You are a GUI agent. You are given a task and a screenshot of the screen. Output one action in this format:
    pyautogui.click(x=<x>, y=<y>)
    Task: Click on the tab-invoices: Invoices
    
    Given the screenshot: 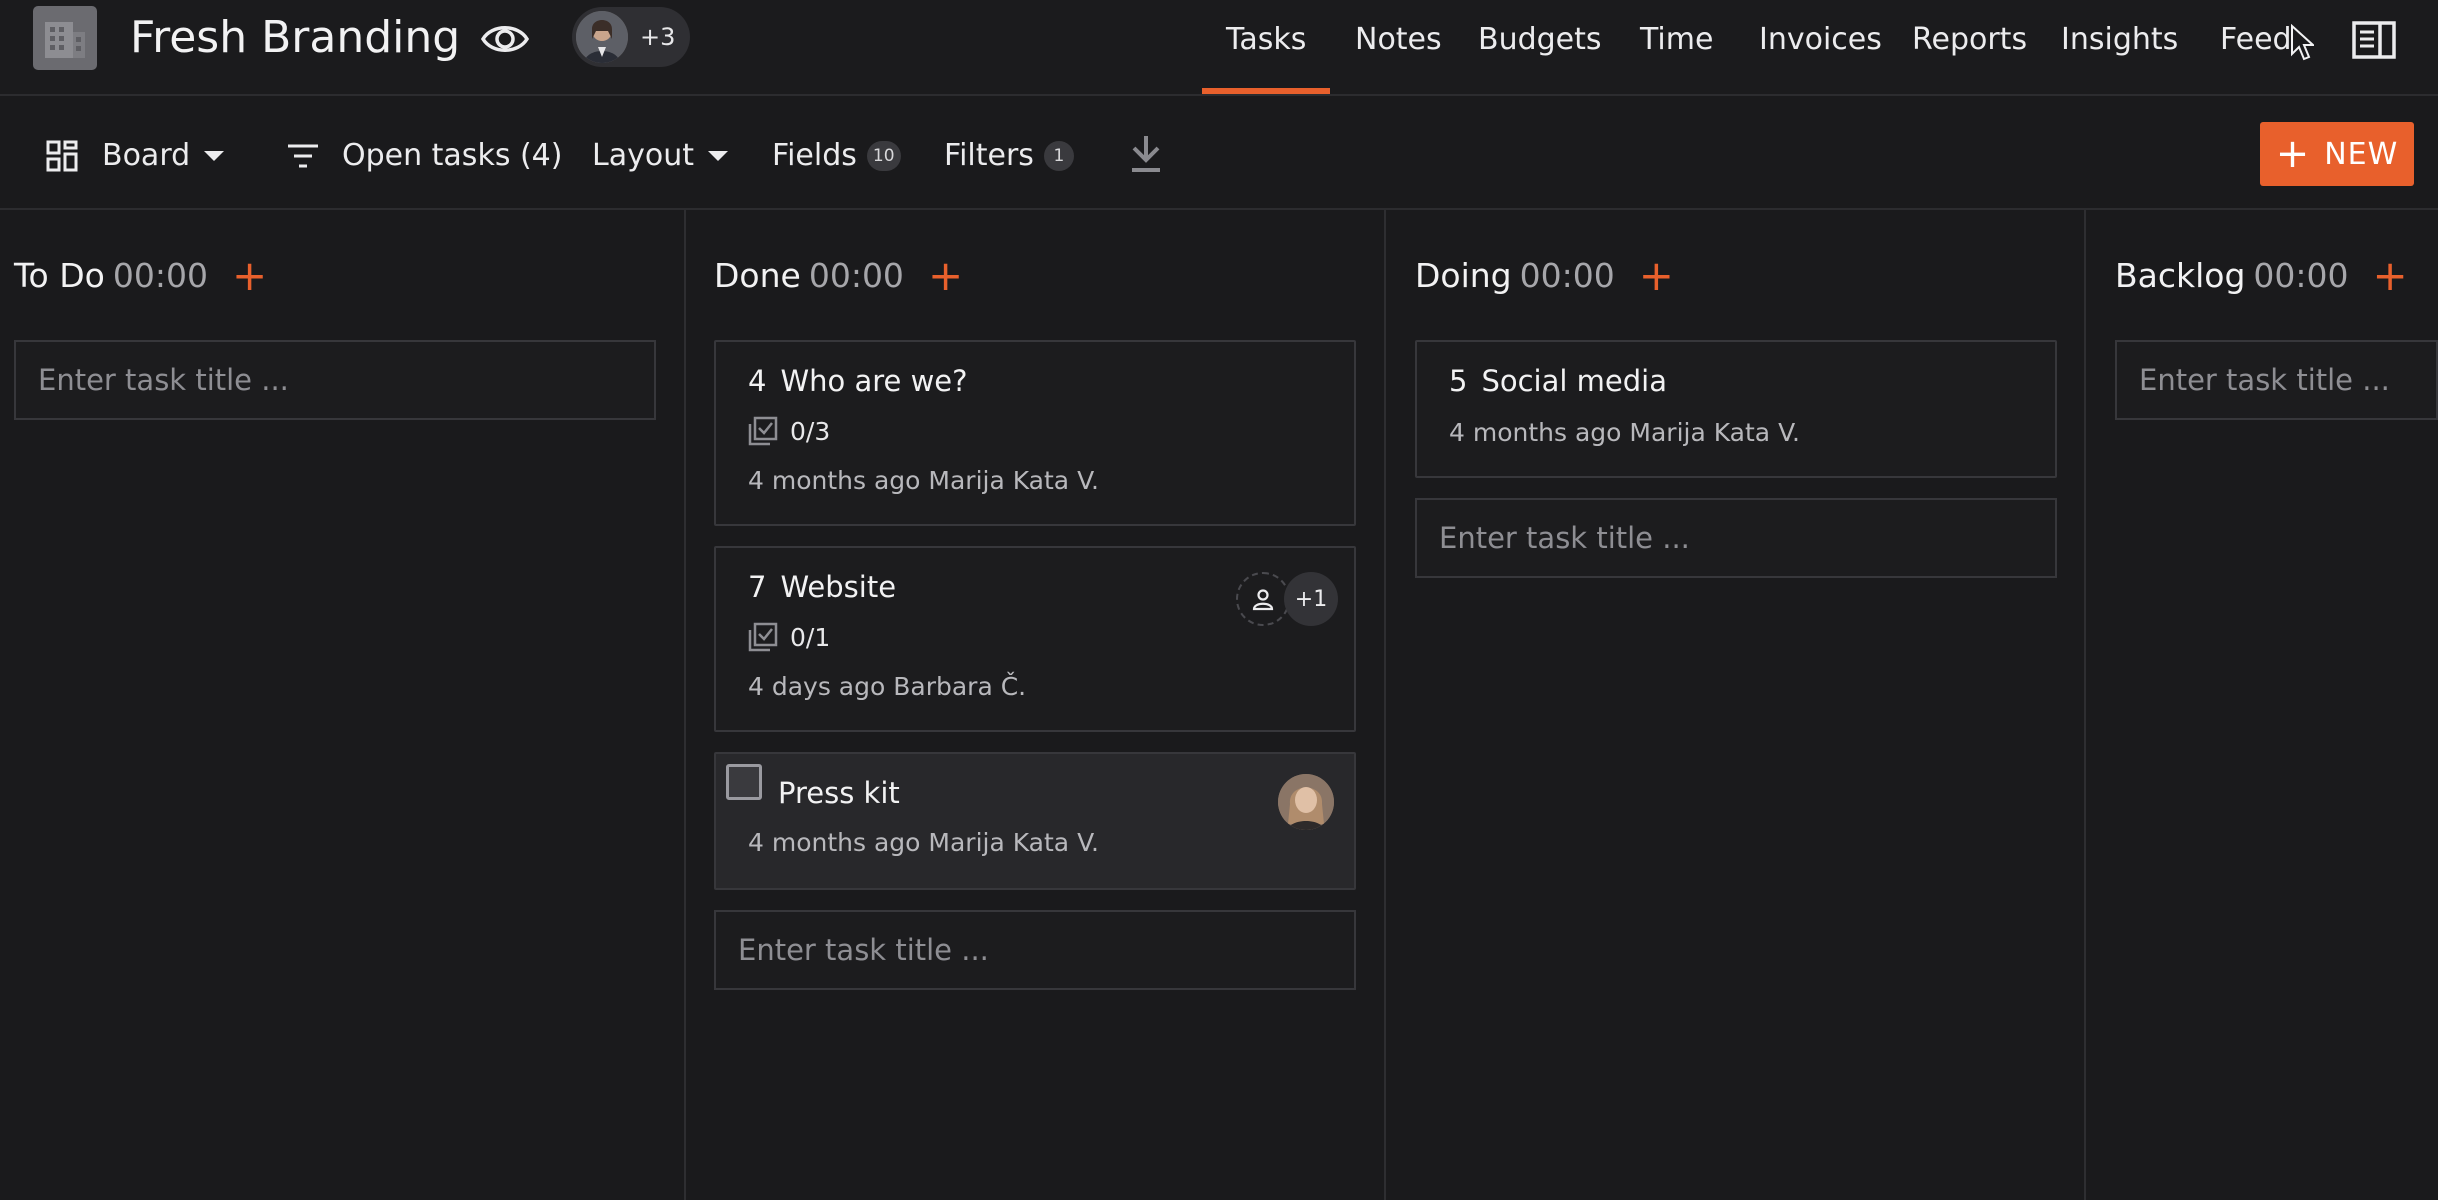 What is the action you would take?
    pyautogui.click(x=1820, y=39)
    